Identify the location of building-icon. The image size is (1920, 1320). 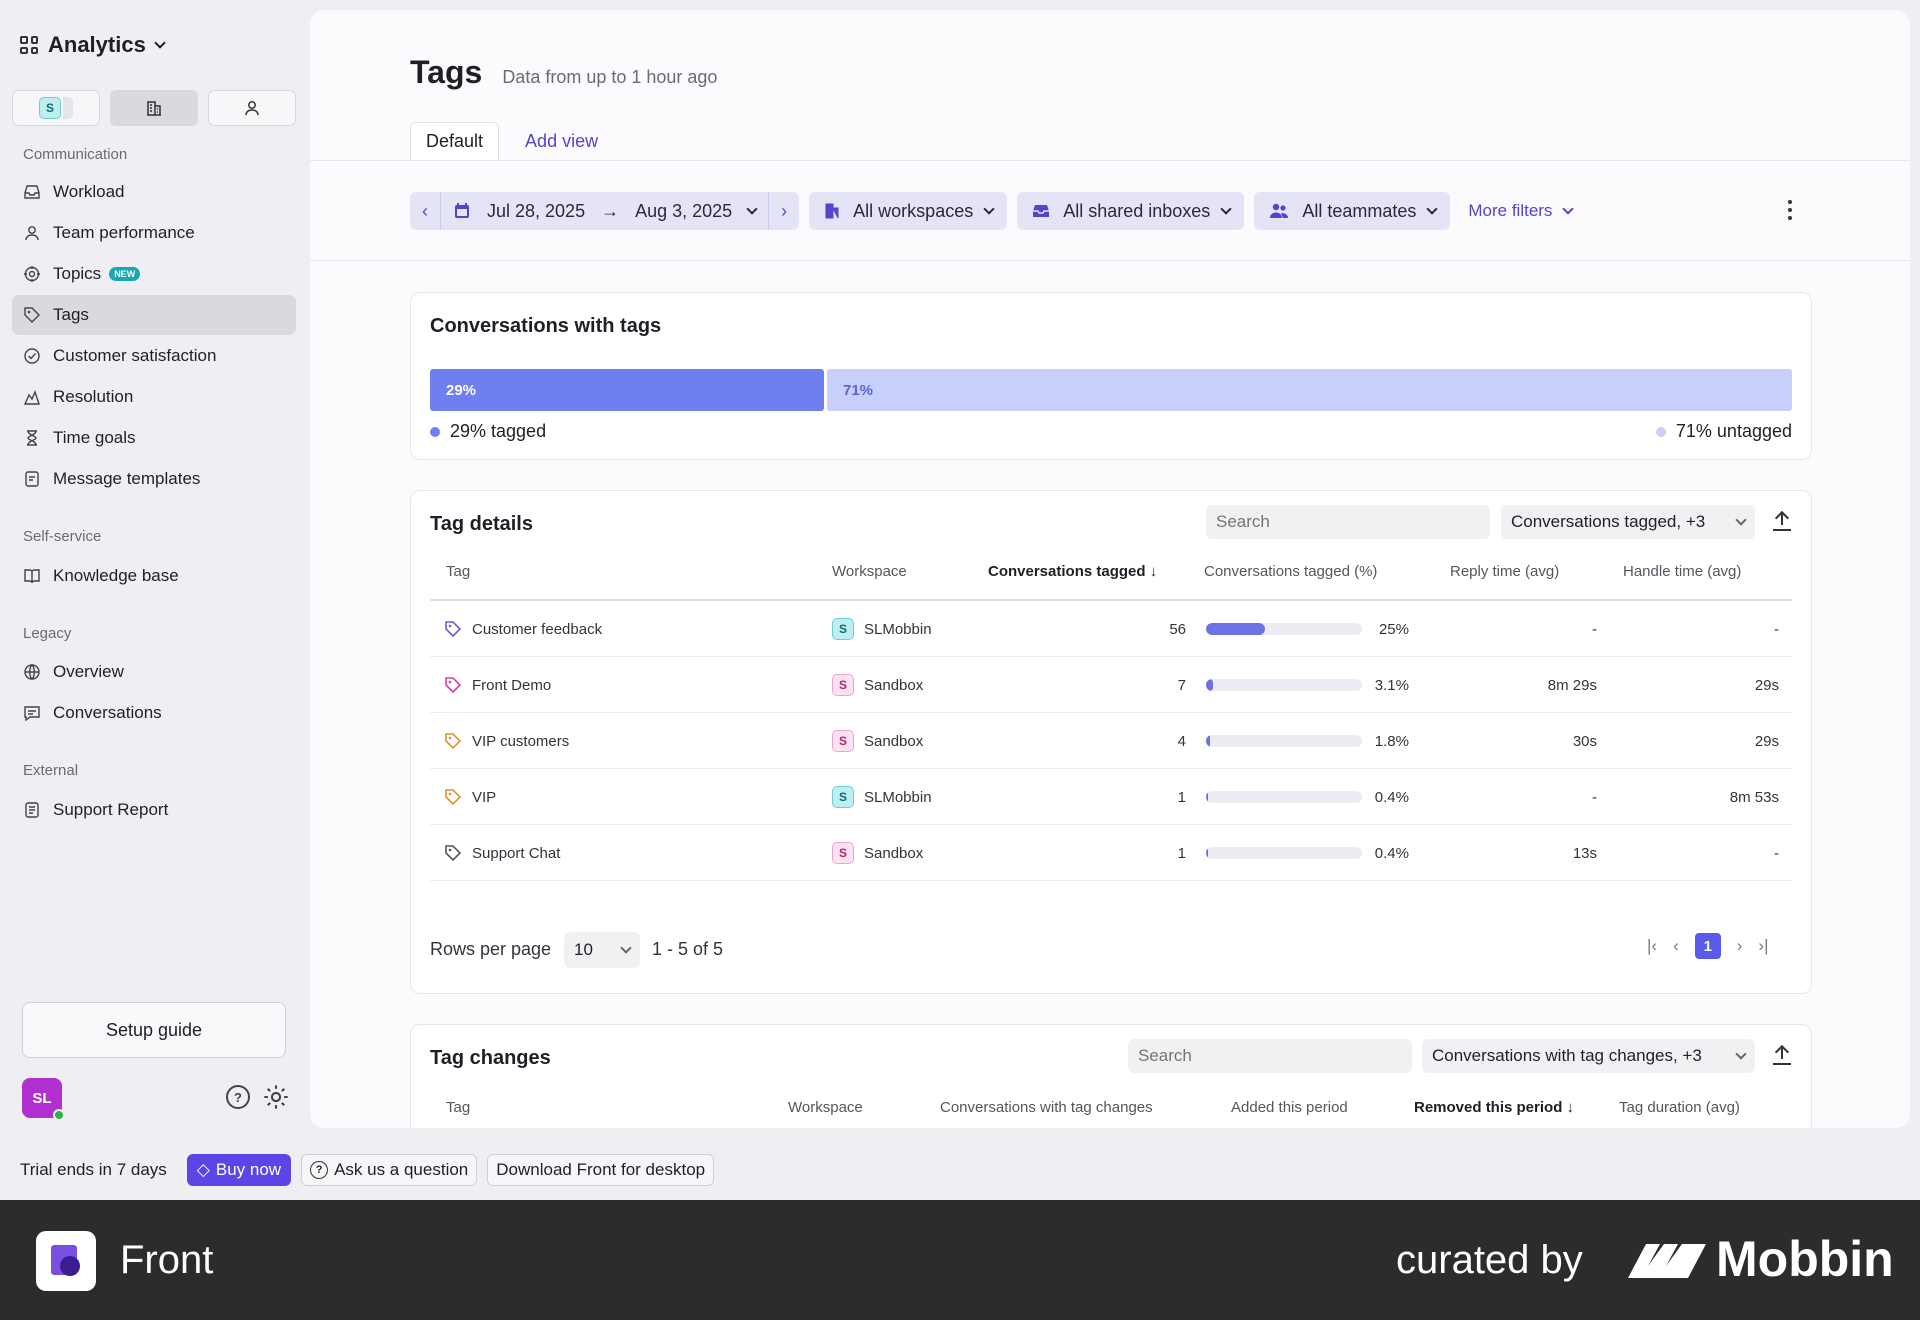
(154, 108).